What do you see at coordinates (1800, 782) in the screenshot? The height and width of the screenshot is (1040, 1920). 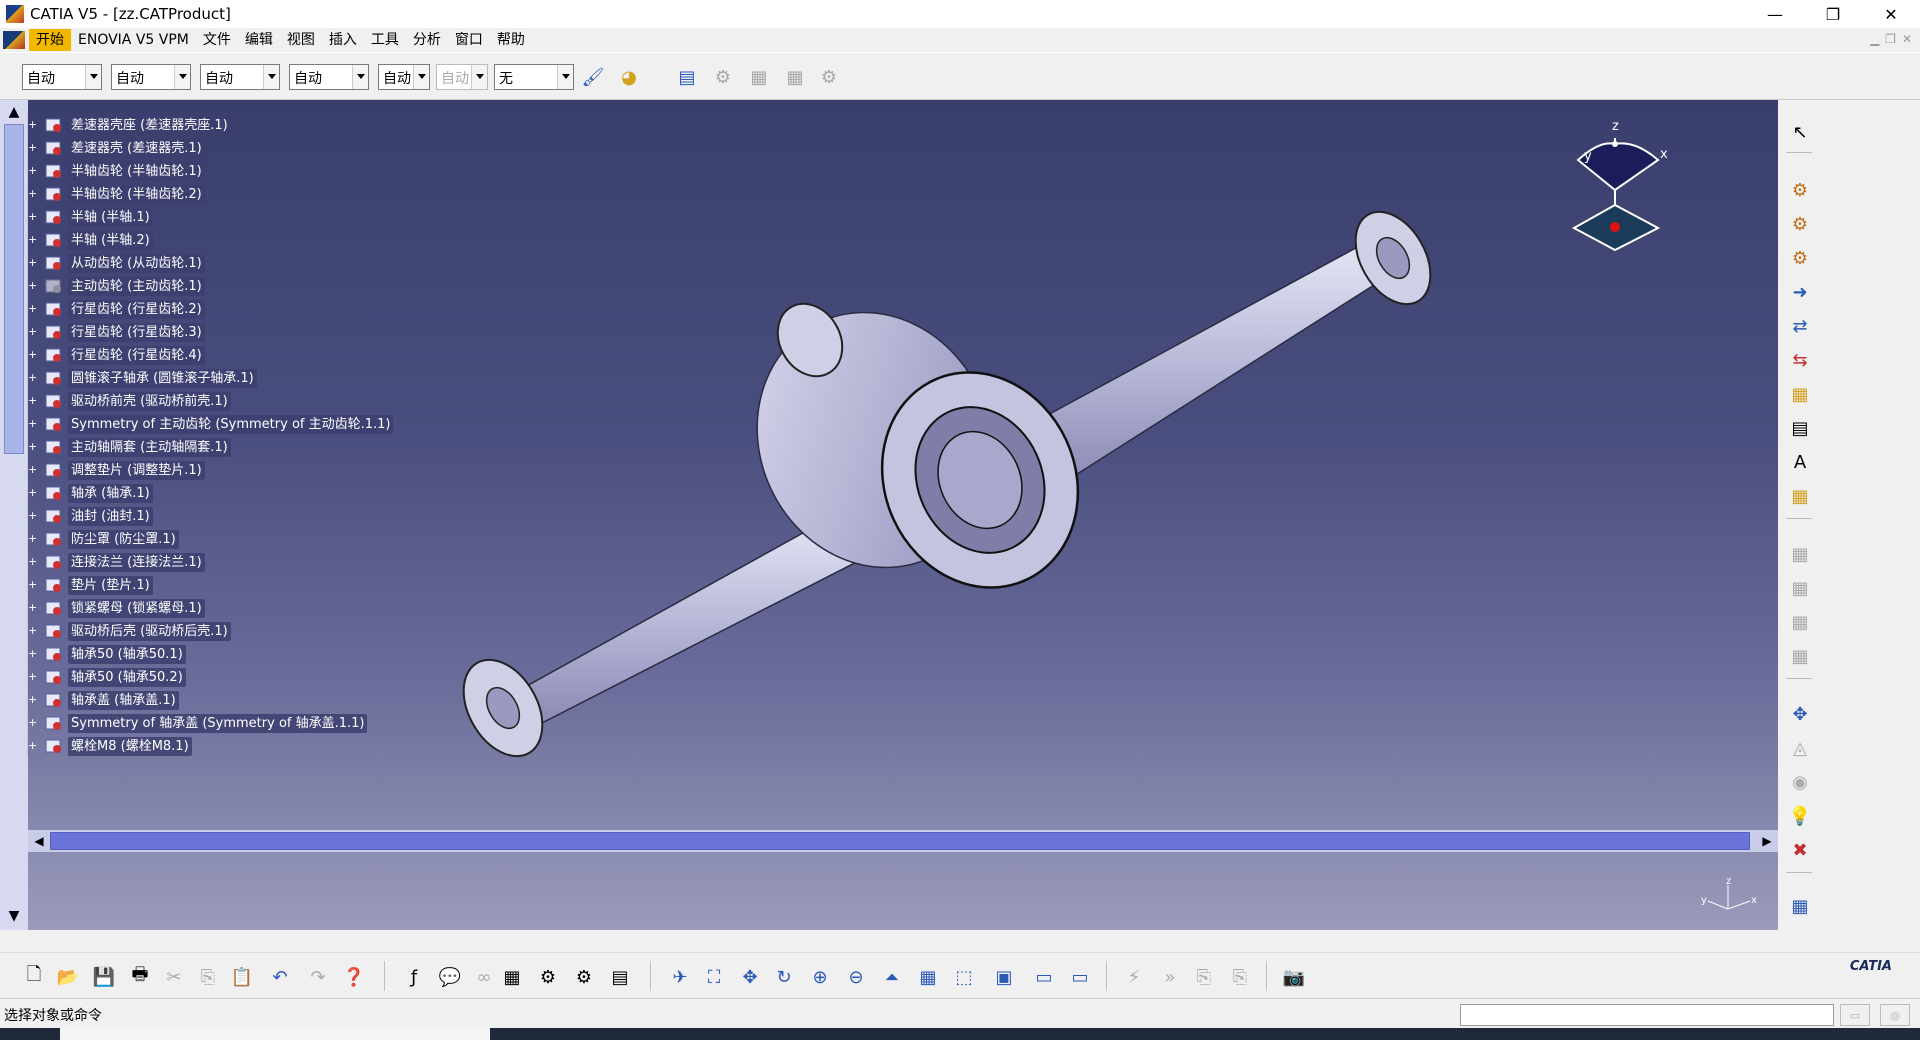 I see `explode-icon: ◉` at bounding box center [1800, 782].